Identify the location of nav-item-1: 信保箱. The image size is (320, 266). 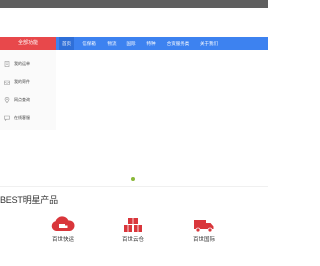
(89, 43).